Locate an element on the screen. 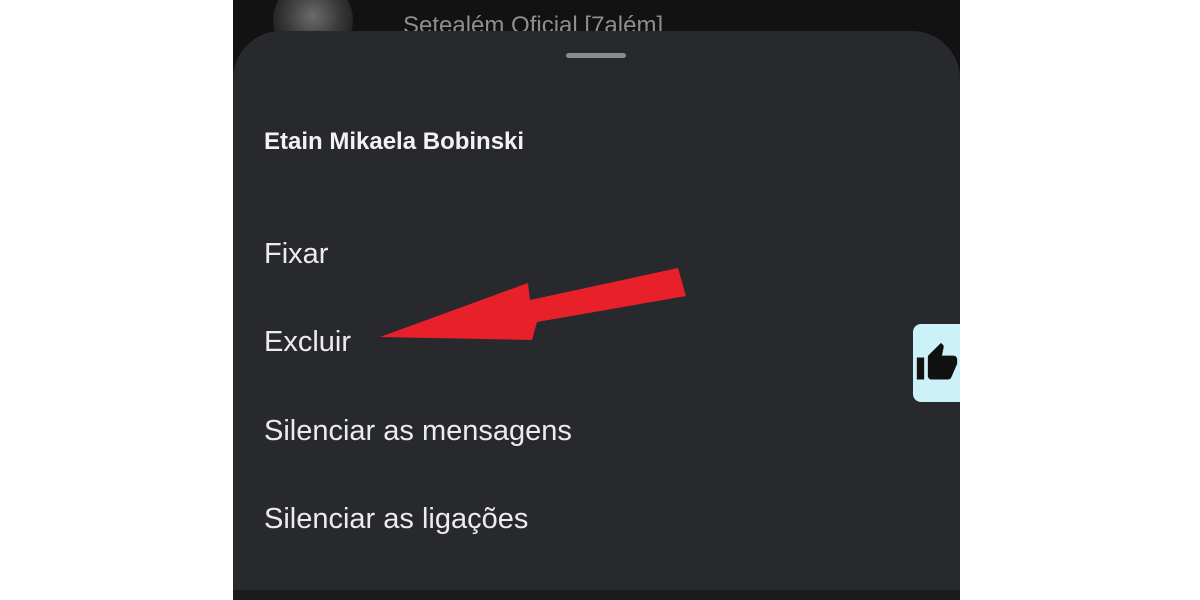  thumbs-up-icon is located at coordinates (937, 361).